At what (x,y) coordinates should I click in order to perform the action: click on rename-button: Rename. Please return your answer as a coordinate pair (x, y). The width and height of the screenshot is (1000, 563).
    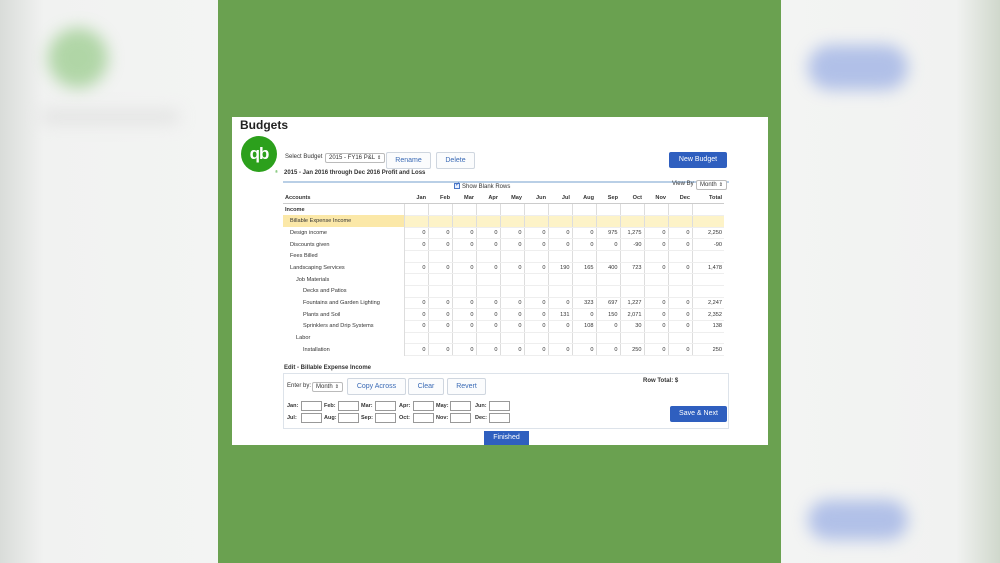
    Looking at the image, I should click on (408, 160).